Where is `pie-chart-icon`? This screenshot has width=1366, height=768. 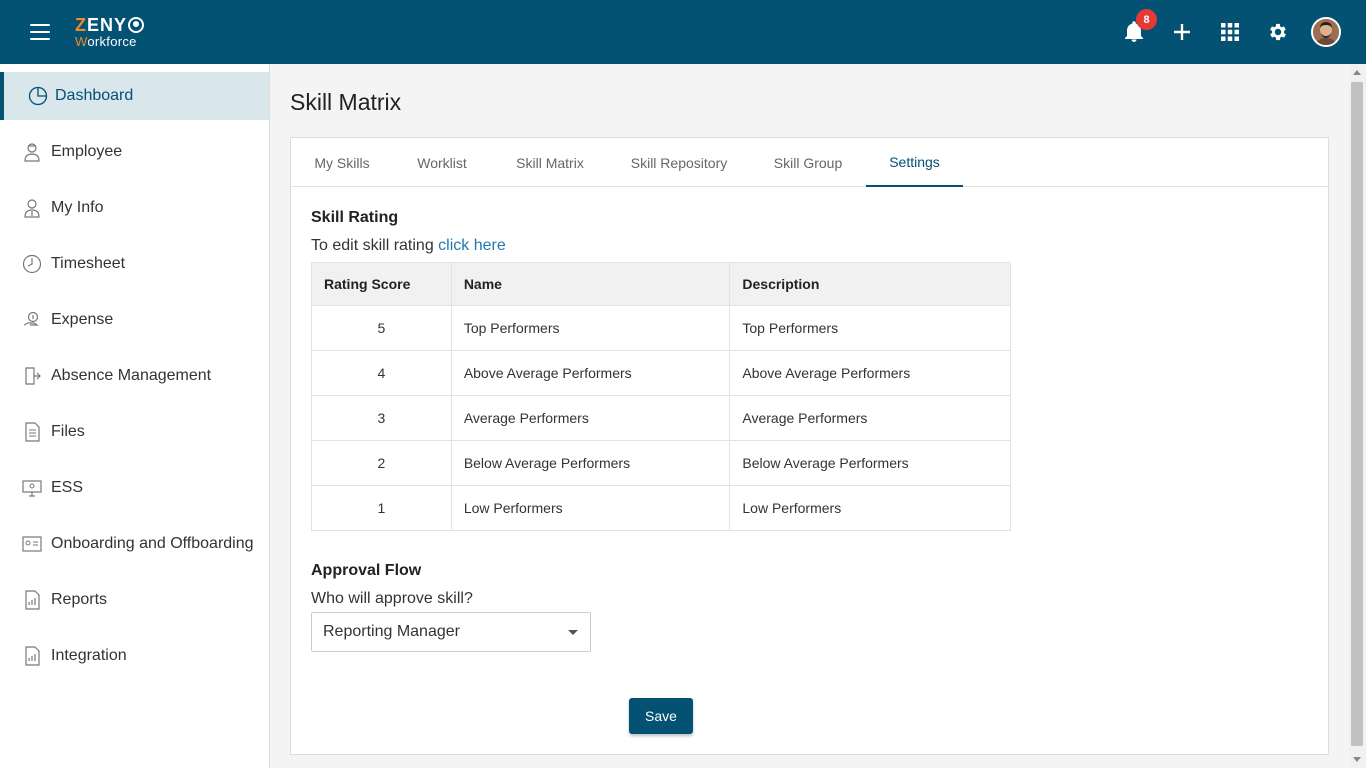
pie-chart-icon is located at coordinates (38, 96).